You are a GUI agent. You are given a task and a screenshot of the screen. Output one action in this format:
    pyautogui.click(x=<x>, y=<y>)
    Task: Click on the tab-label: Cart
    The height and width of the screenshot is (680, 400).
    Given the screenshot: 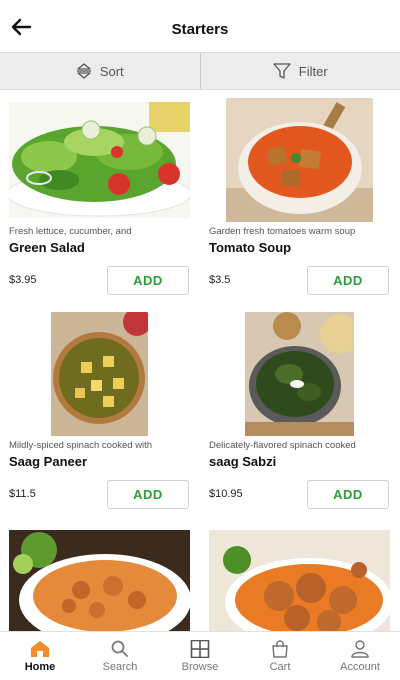 What is the action you would take?
    pyautogui.click(x=280, y=666)
    